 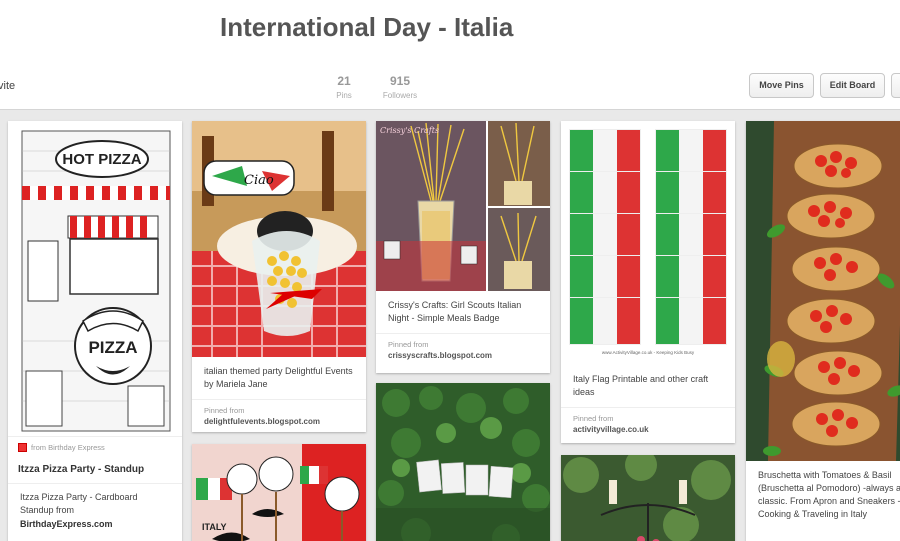 What do you see at coordinates (7, 86) in the screenshot?
I see `owner-name: vite` at bounding box center [7, 86].